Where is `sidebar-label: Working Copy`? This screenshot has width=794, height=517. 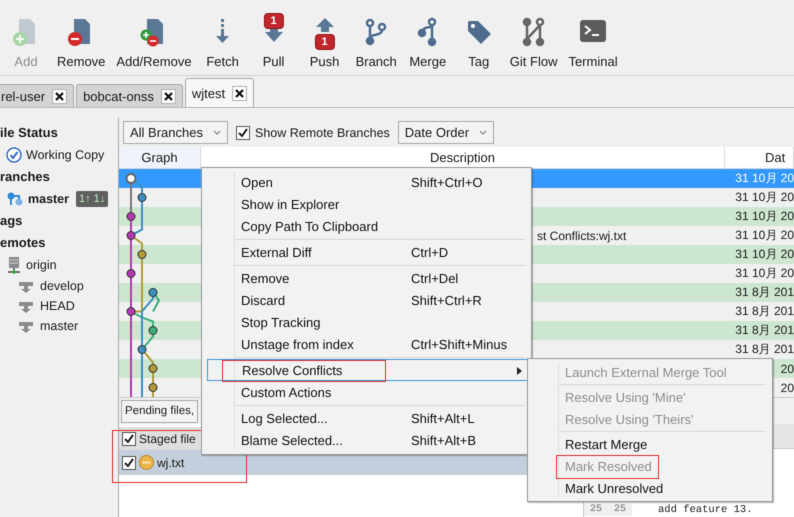
sidebar-label: Working Copy is located at coordinates (65, 155).